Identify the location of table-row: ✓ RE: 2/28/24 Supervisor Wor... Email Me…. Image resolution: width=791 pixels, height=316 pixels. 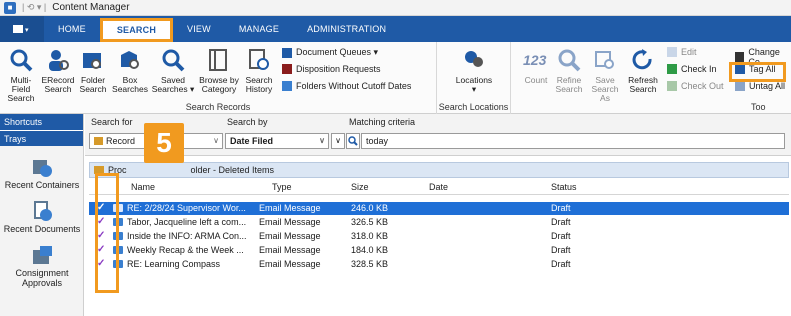
(439, 208).